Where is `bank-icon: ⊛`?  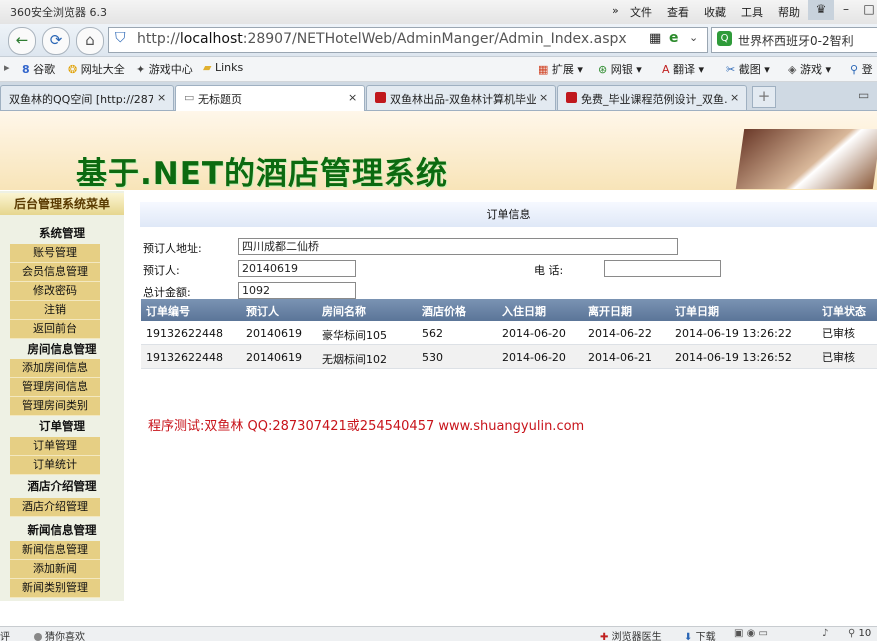
bank-icon: ⊛ is located at coordinates (603, 69).